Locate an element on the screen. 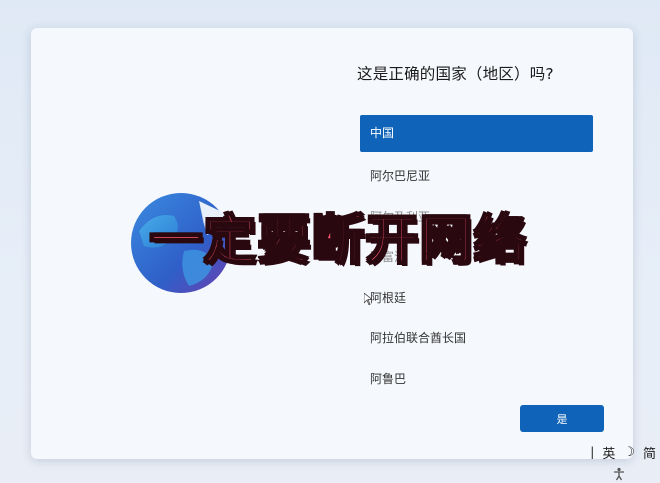 The image size is (660, 483). mouse-cursor-icon is located at coordinates (368, 299).